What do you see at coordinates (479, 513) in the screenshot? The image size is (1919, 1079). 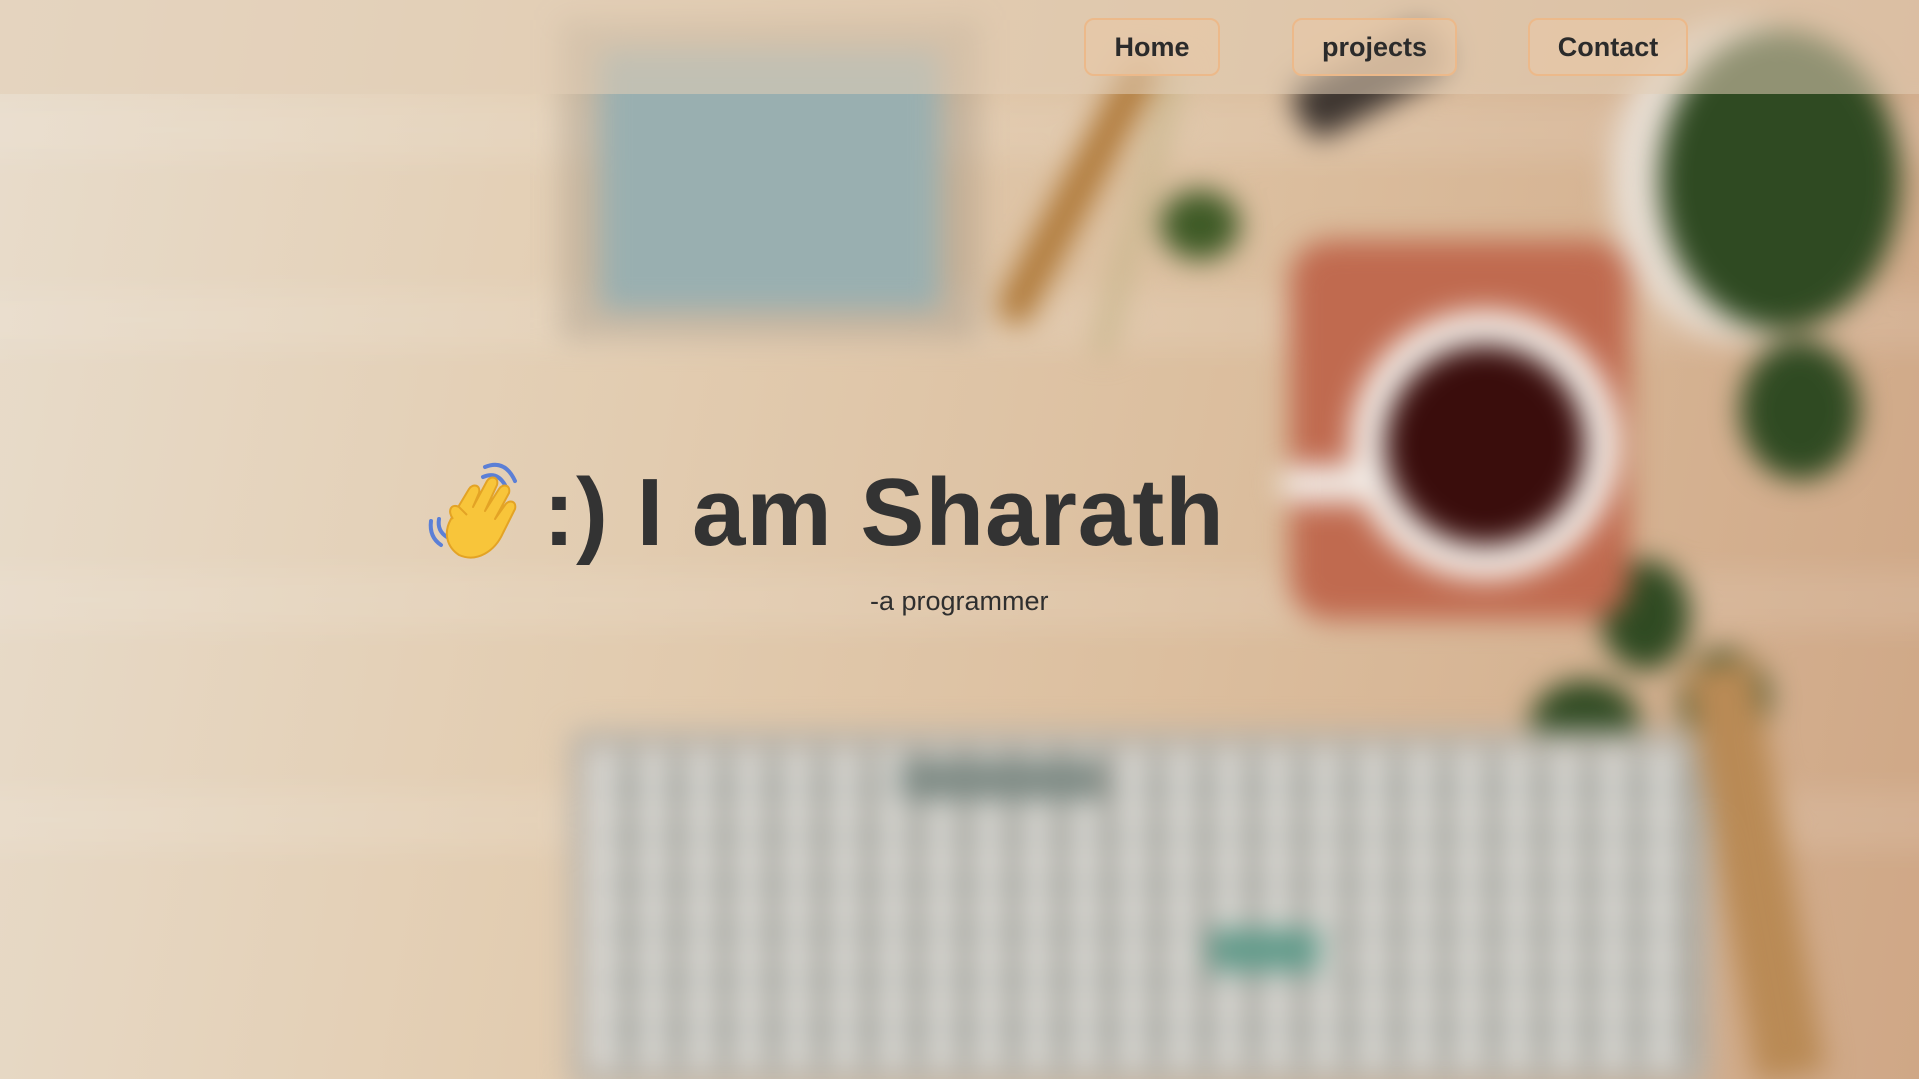 I see `waving-hand-icon` at bounding box center [479, 513].